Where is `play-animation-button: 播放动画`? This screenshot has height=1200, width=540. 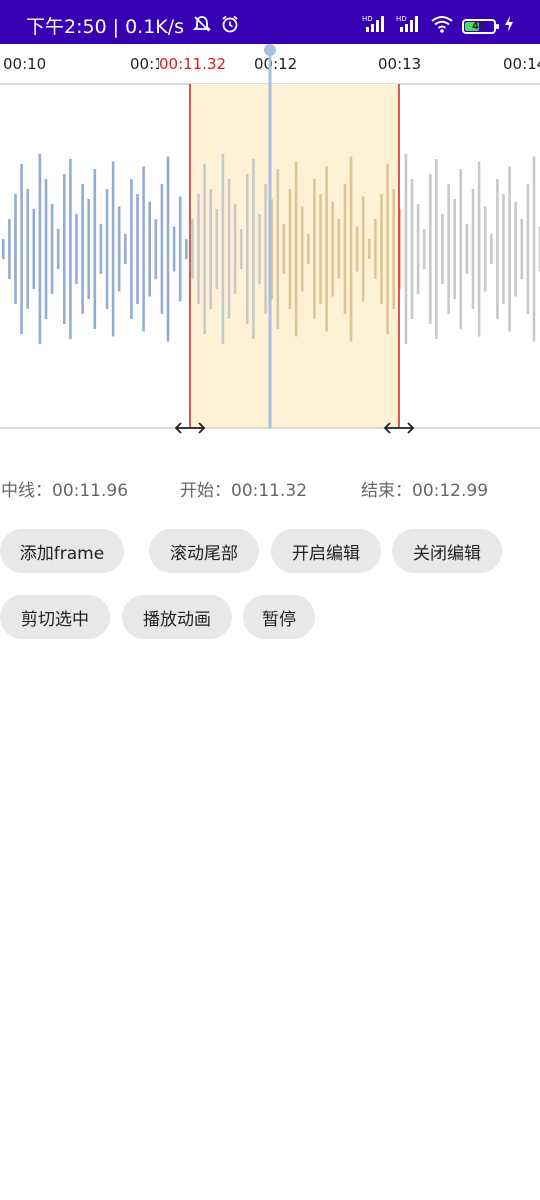 play-animation-button: 播放动画 is located at coordinates (177, 617).